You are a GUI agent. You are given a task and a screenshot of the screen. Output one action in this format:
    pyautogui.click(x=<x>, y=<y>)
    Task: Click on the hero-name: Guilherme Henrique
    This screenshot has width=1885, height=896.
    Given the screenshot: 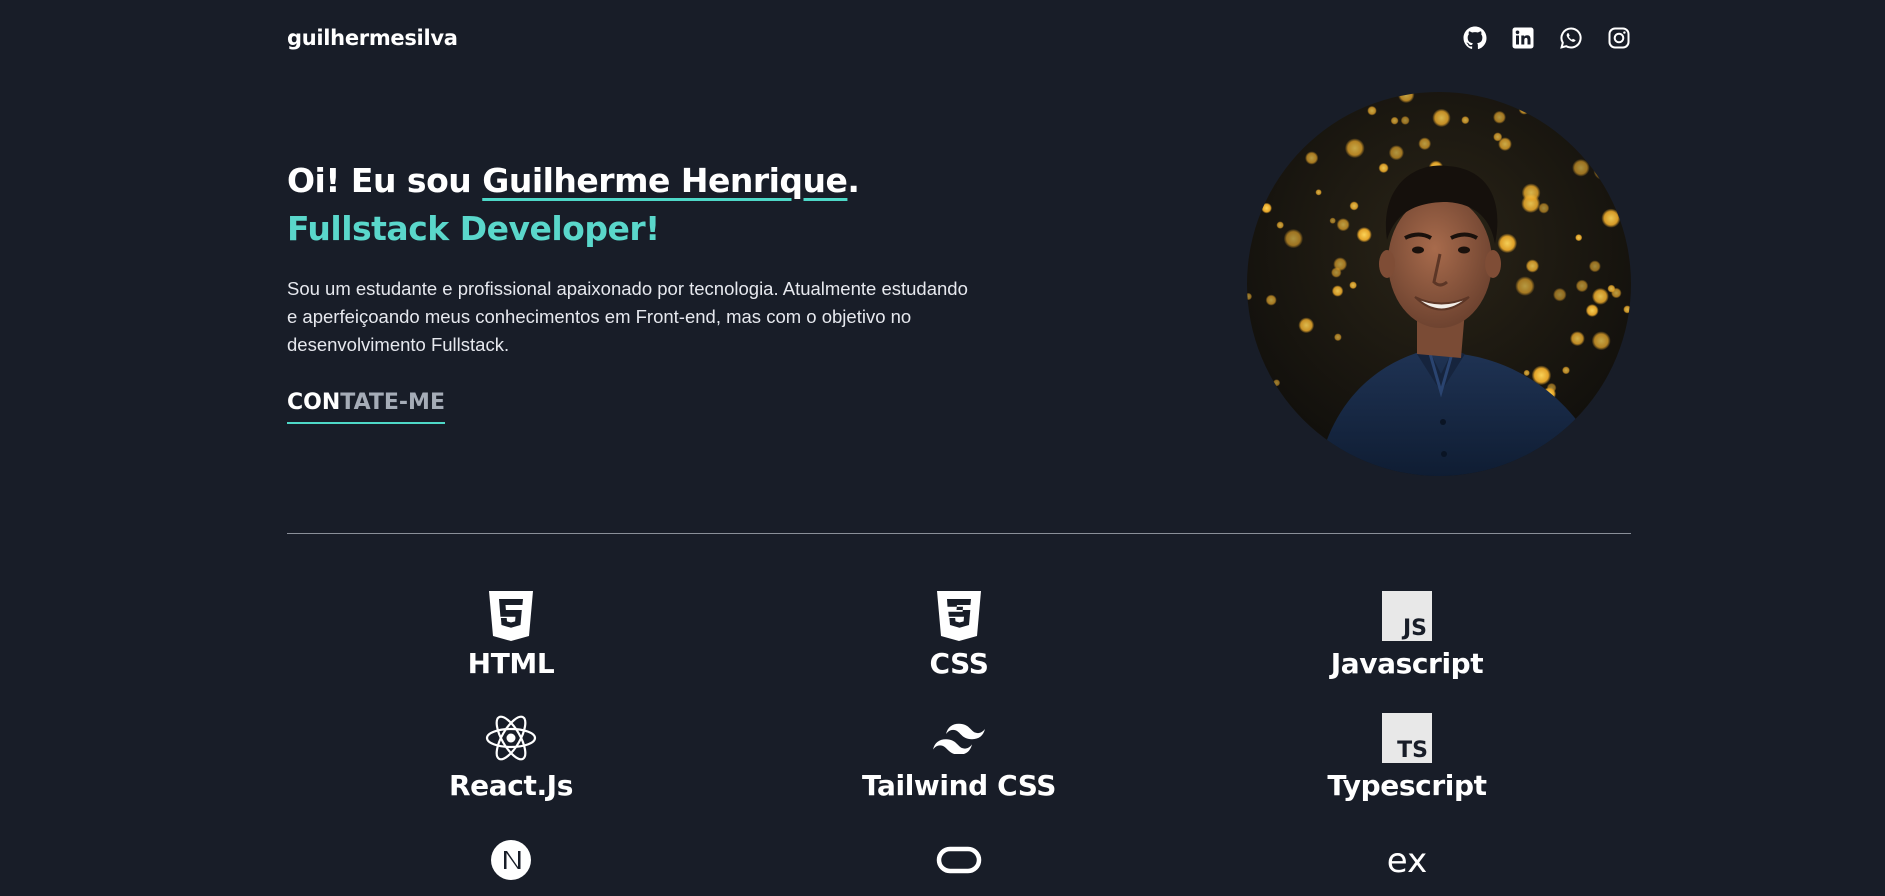 What is the action you would take?
    pyautogui.click(x=665, y=180)
    